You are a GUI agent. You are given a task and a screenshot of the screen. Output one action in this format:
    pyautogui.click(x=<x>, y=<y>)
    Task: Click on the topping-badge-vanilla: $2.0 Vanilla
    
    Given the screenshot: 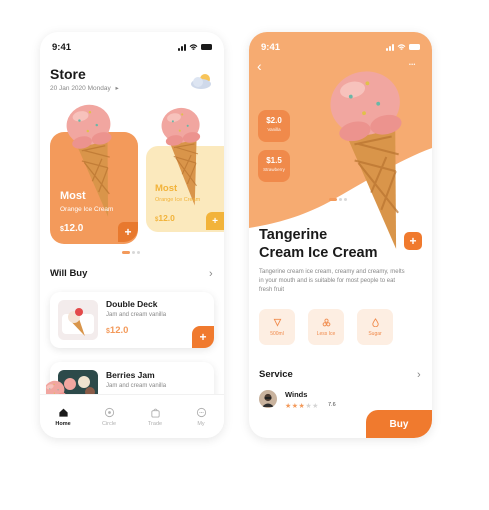 What is the action you would take?
    pyautogui.click(x=274, y=126)
    